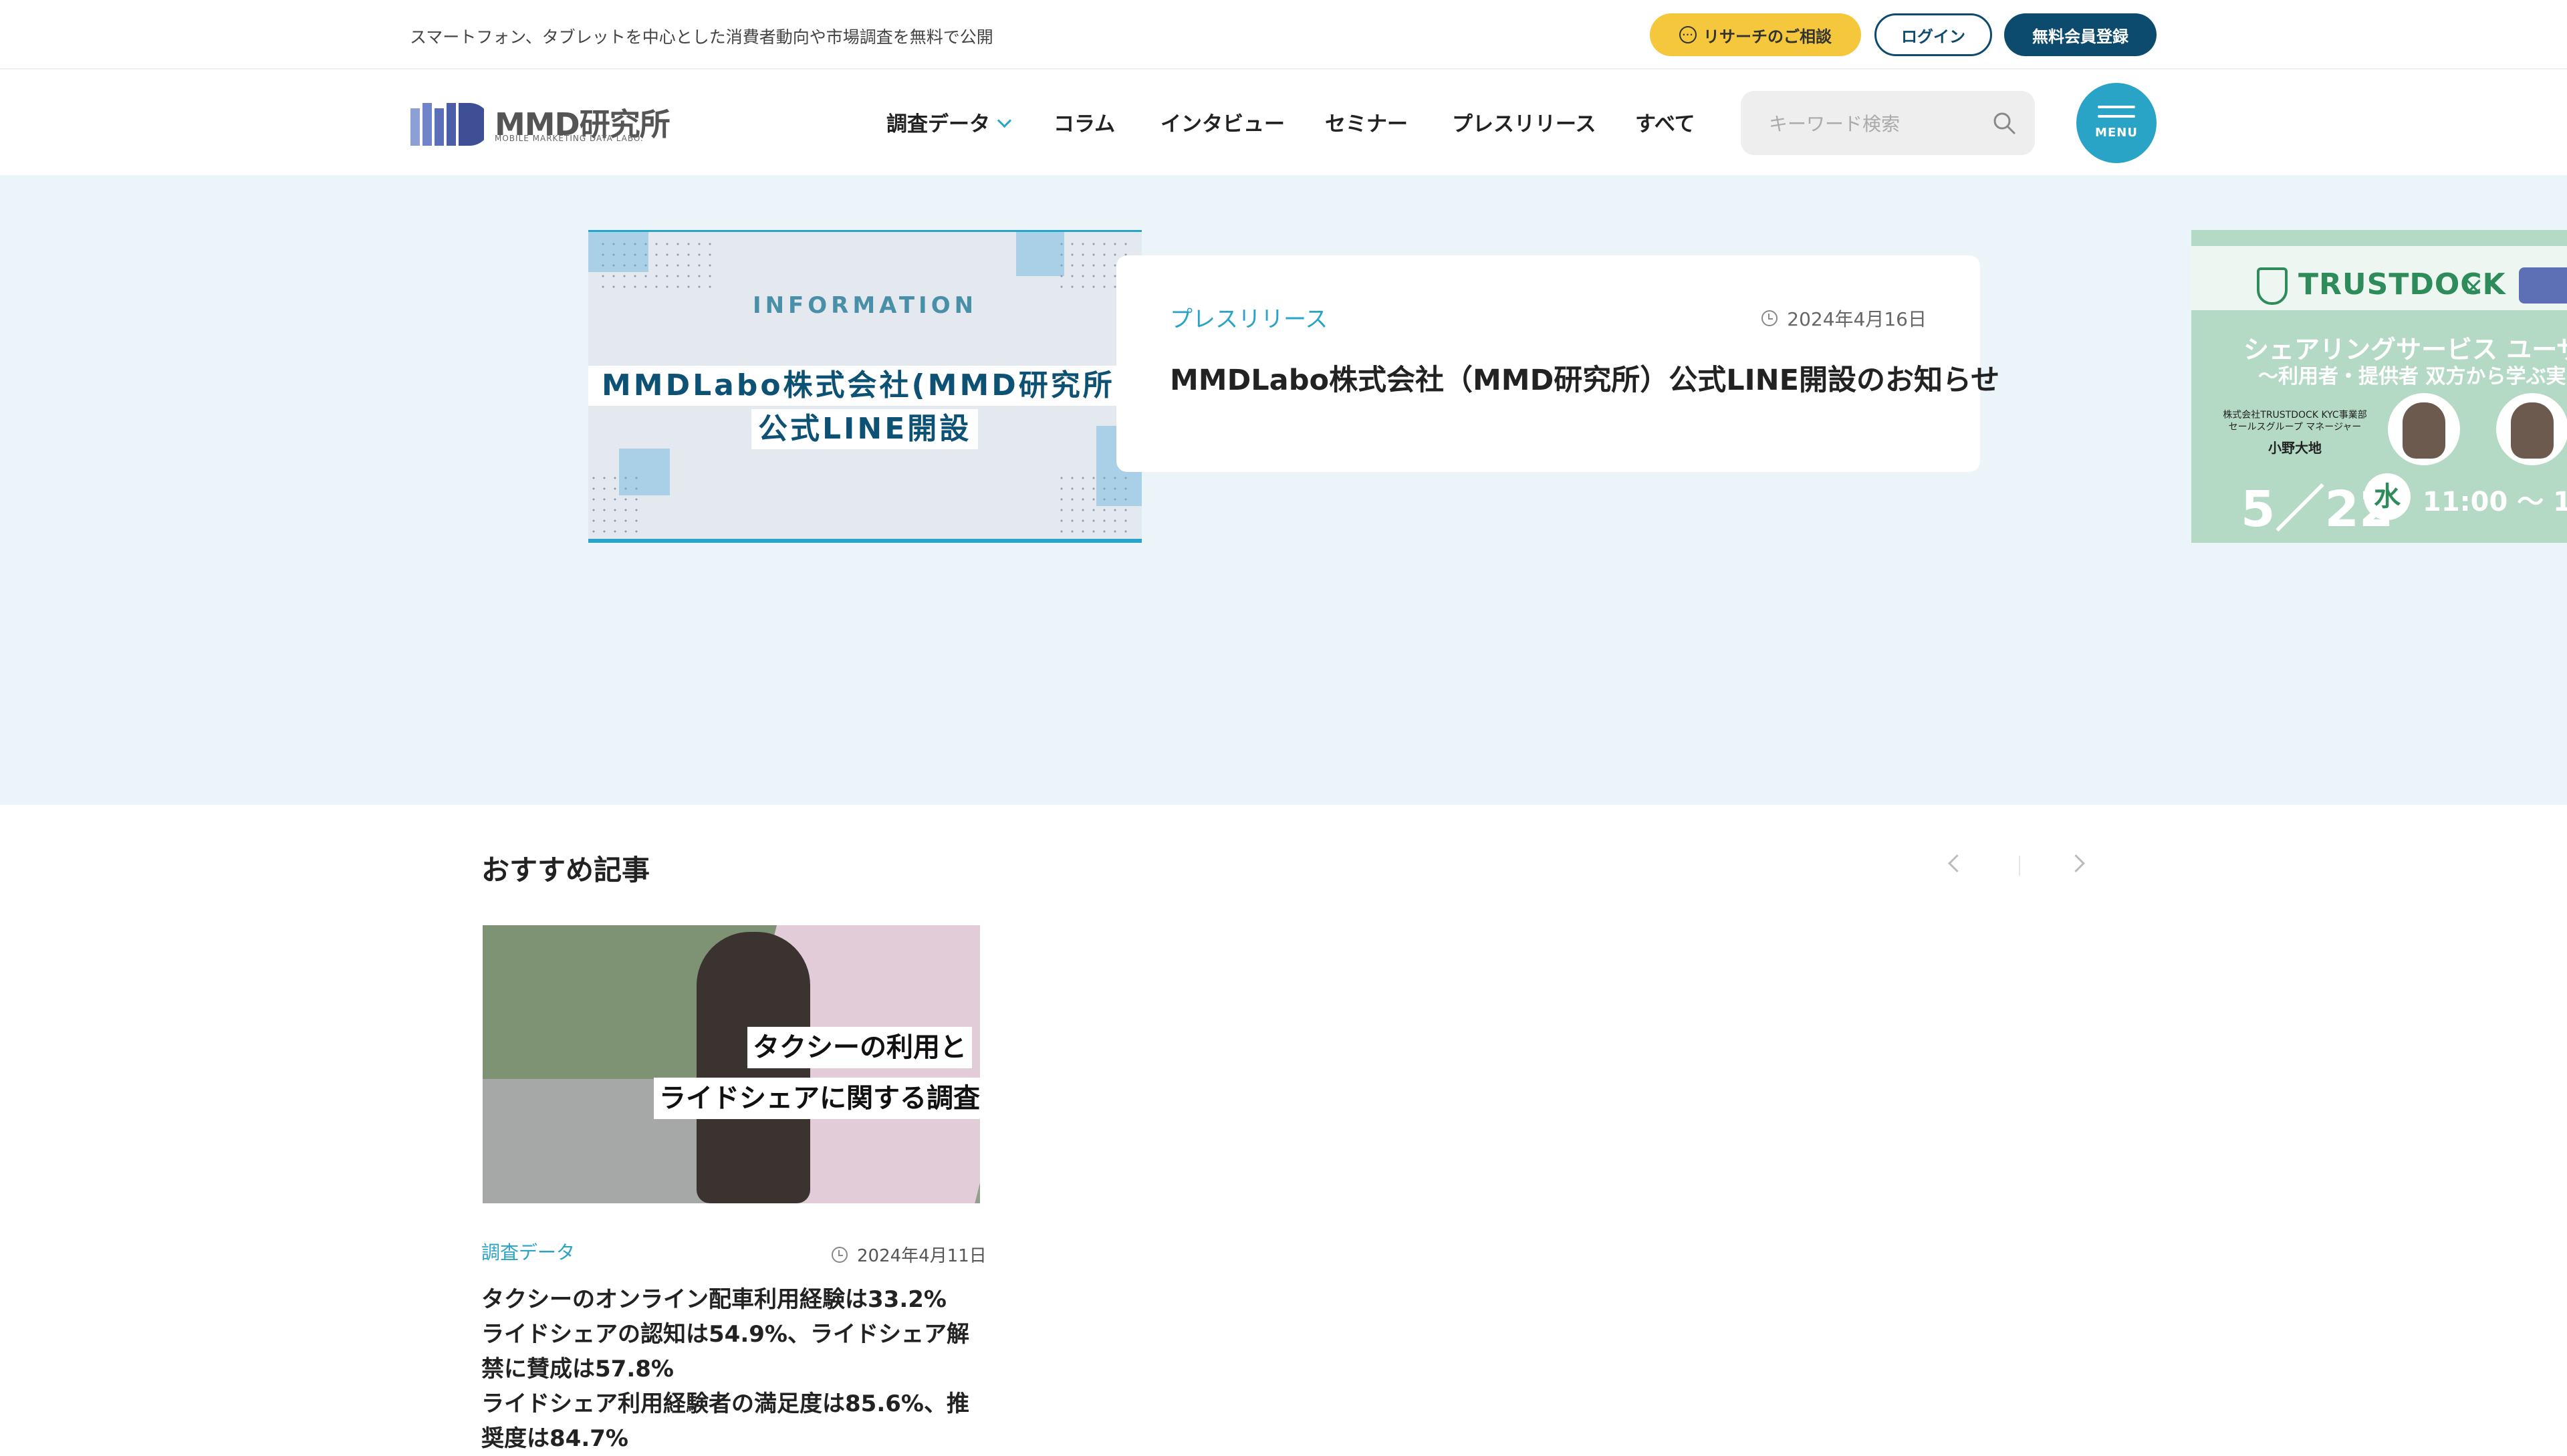 The height and width of the screenshot is (1456, 2567). I want to click on search-icon, so click(2004, 123).